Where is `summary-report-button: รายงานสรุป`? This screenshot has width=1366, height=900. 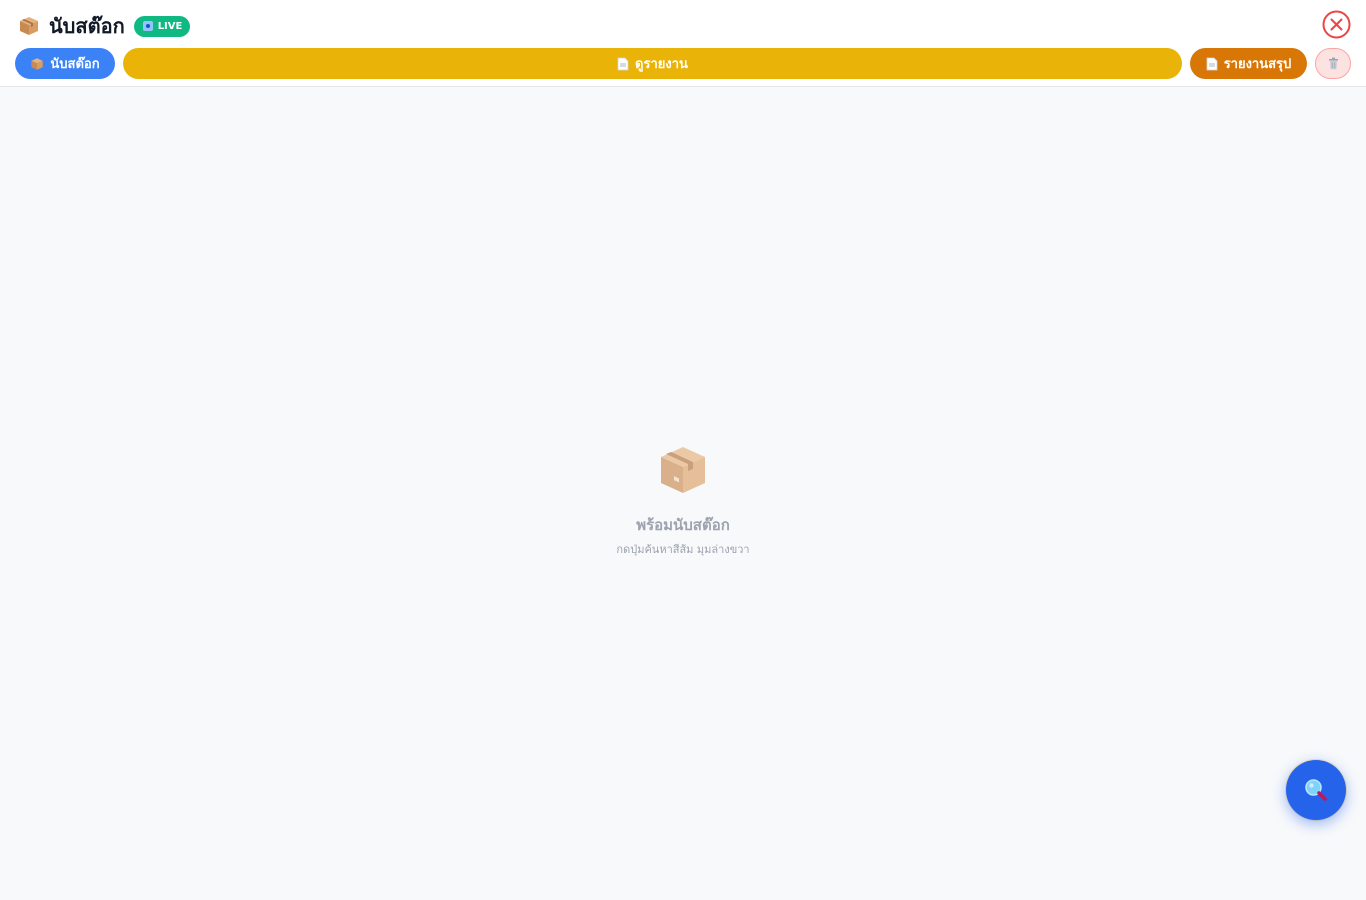
summary-report-button: รายงานสรุป is located at coordinates (1248, 63).